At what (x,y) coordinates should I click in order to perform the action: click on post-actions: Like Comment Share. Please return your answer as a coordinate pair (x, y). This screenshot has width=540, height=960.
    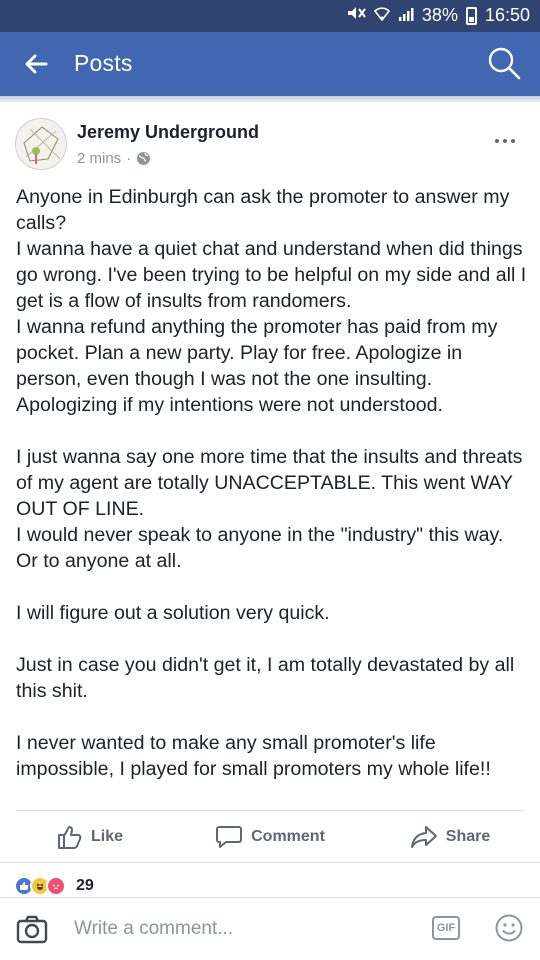
    Looking at the image, I should click on (270, 837).